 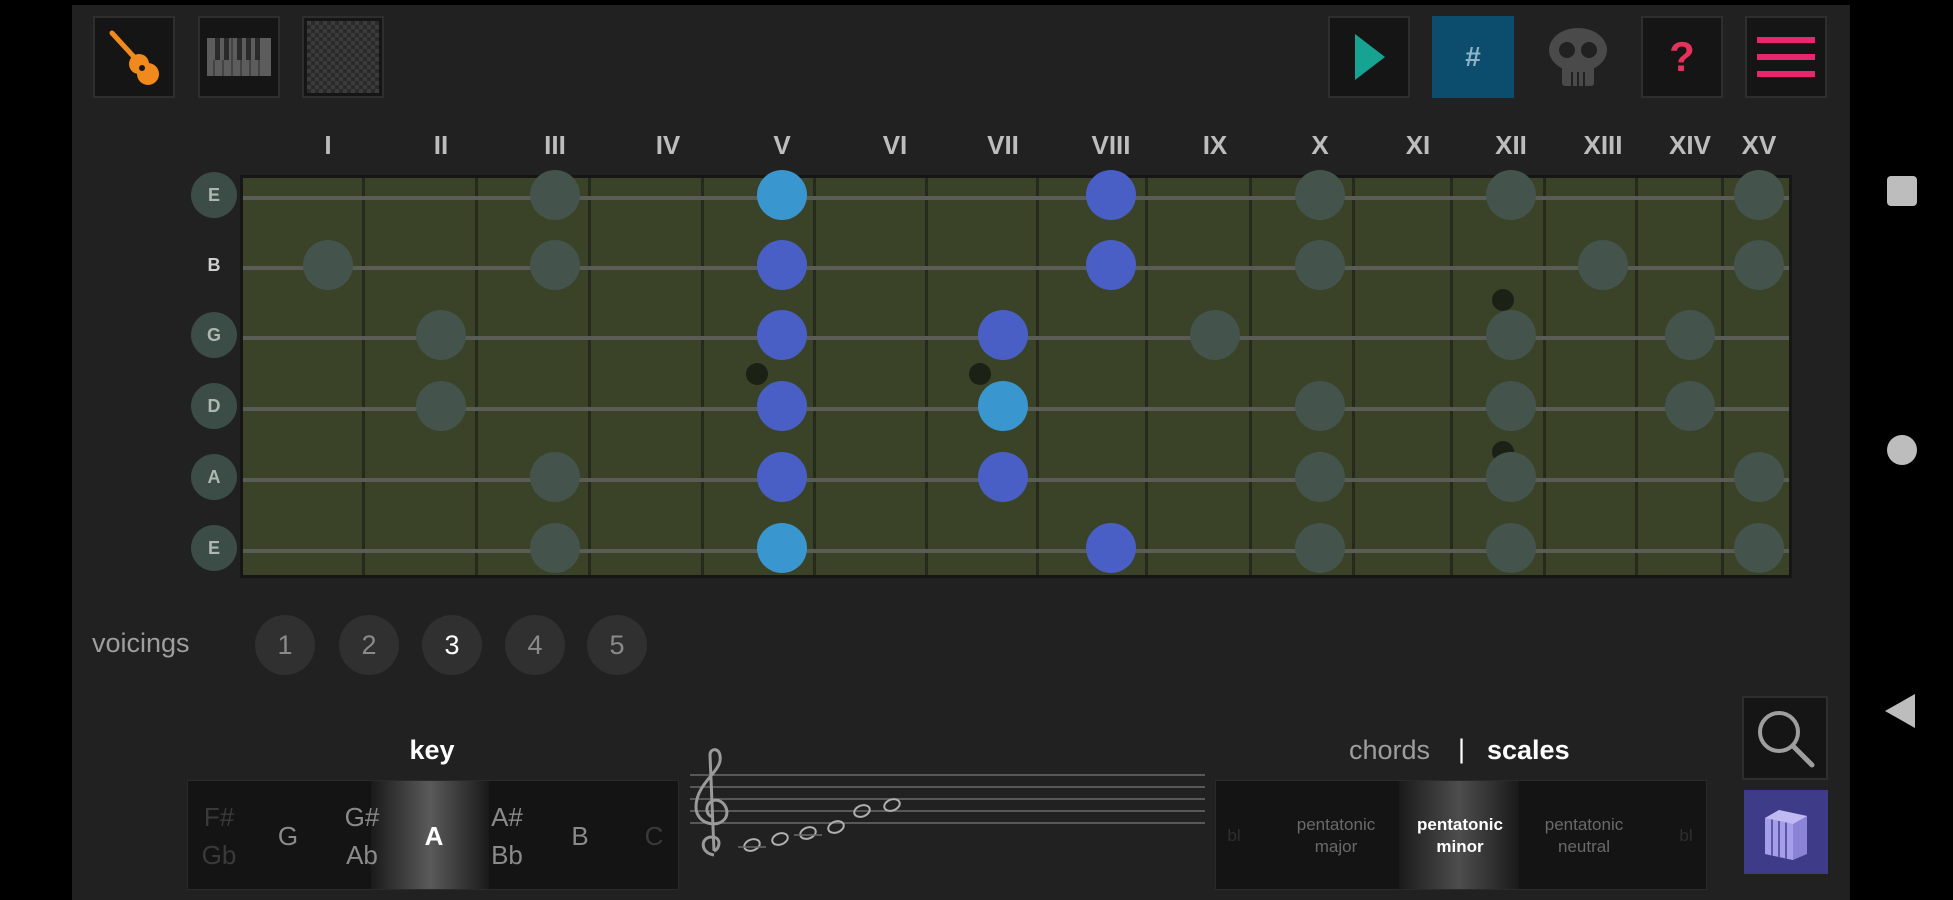 I want to click on fret-label-iii: III, so click(x=555, y=145).